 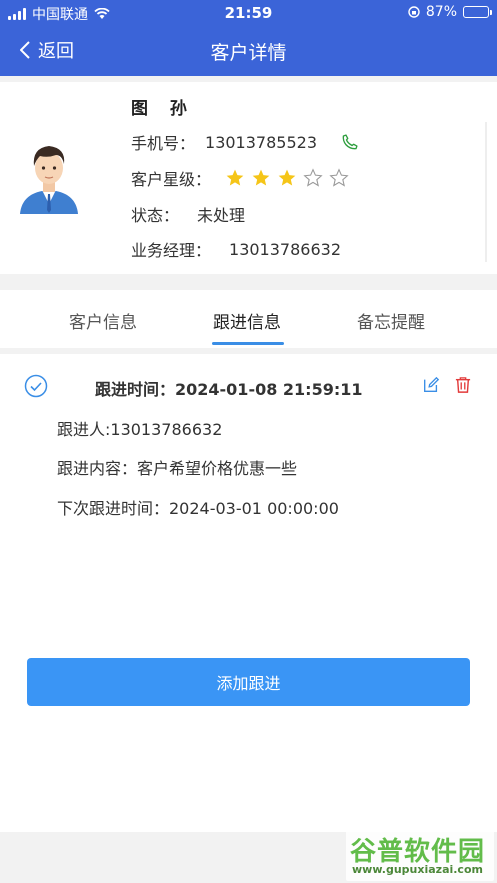 I want to click on check-circle-icon, so click(x=36, y=386).